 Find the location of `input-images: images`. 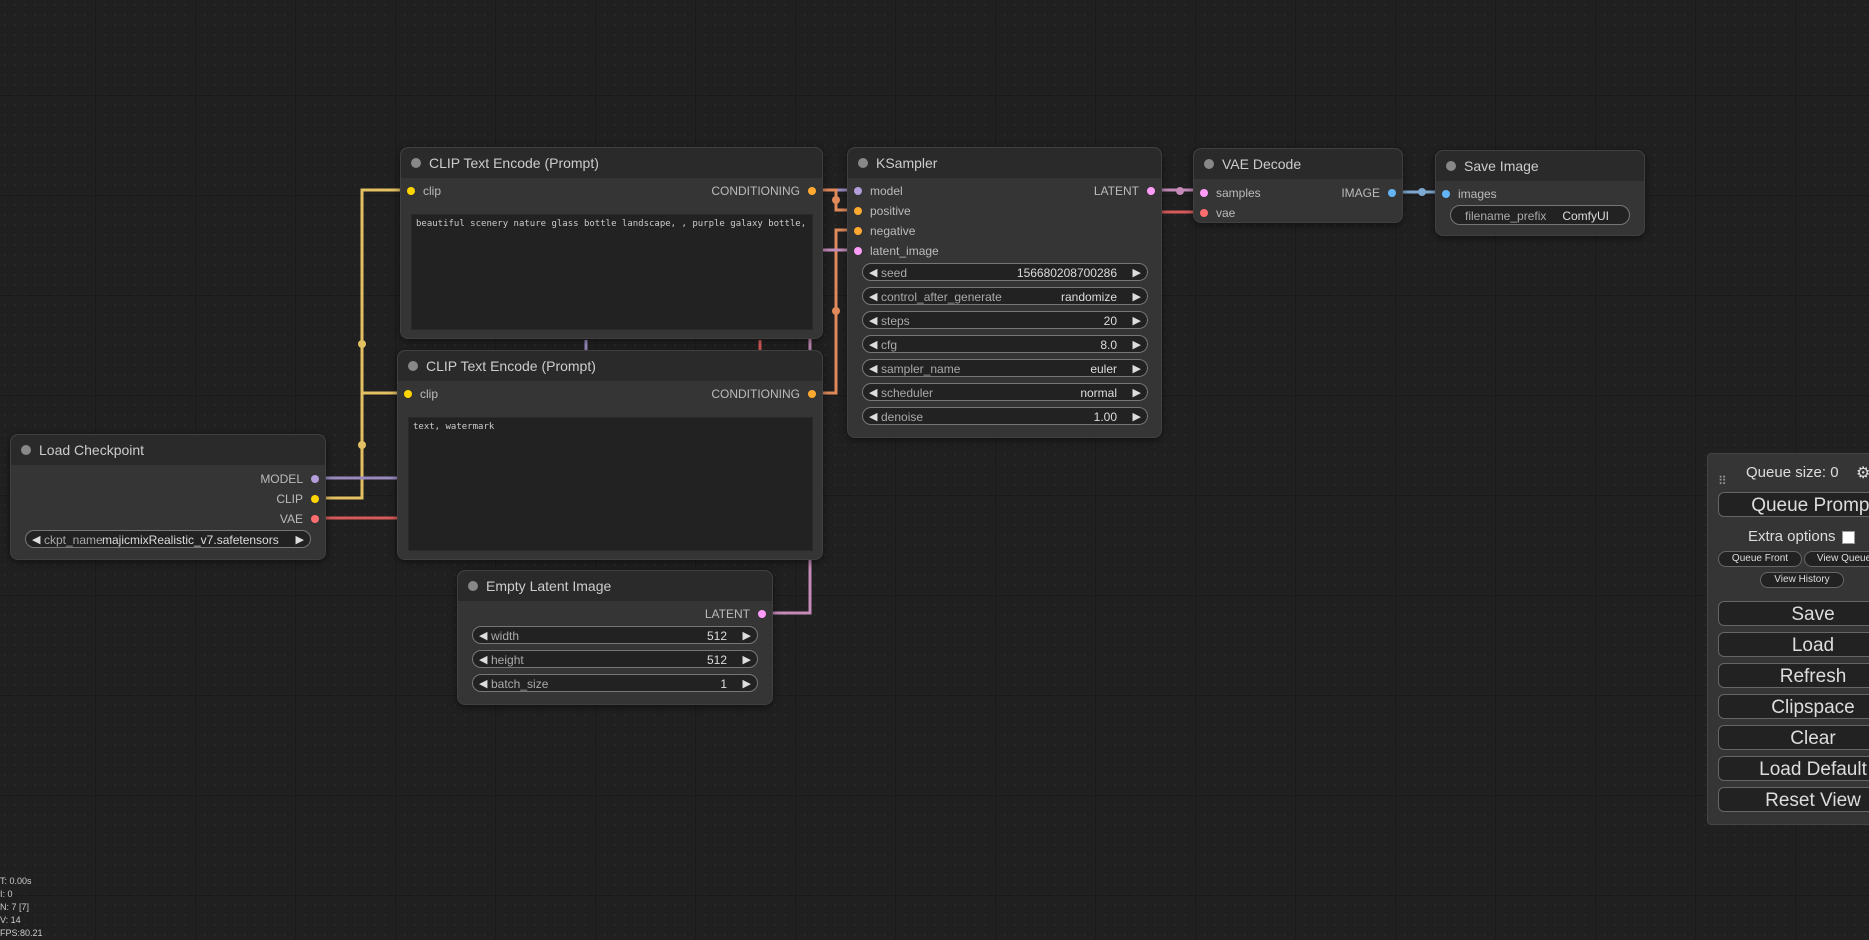

input-images: images is located at coordinates (1469, 194).